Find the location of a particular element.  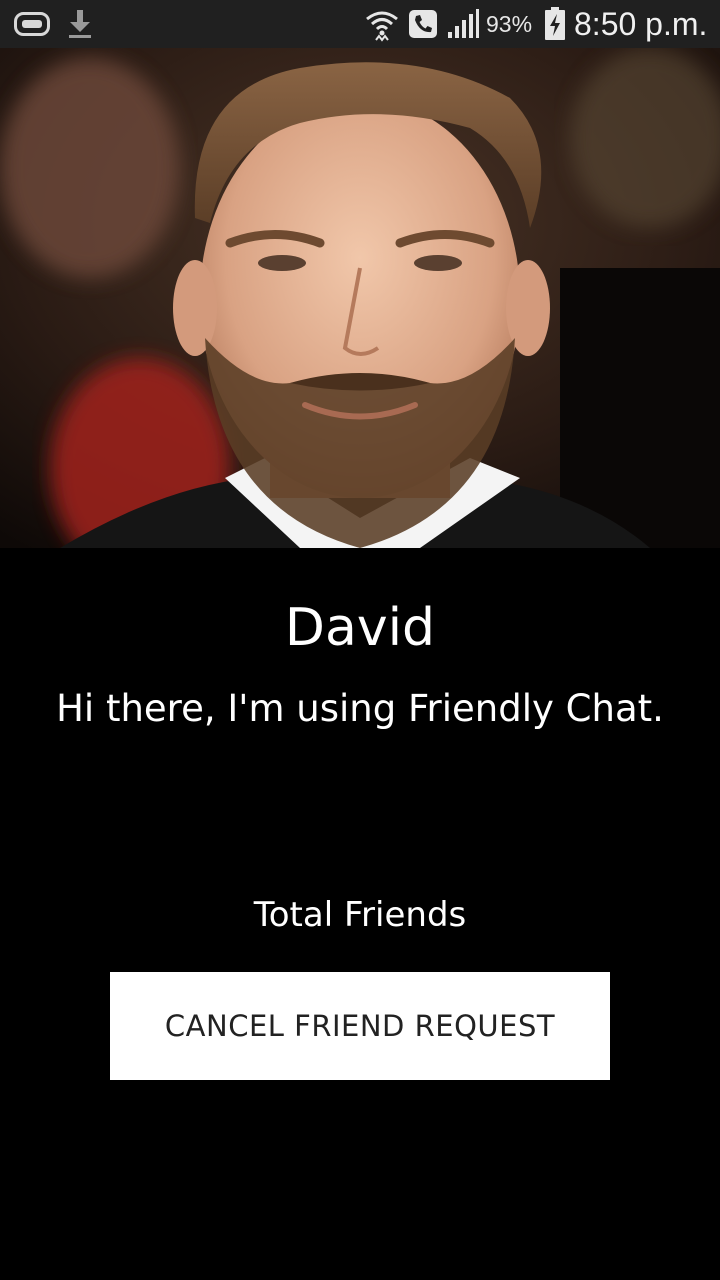

download-icon is located at coordinates (80, 24).